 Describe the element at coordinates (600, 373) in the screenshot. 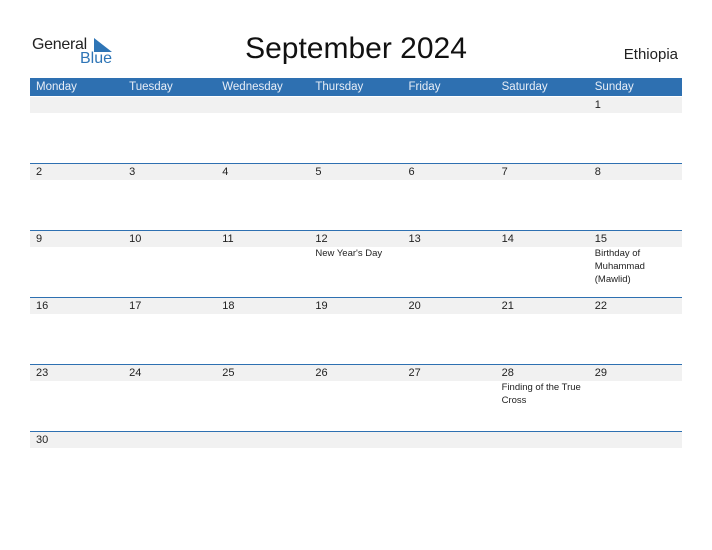

I see `day-number: 29` at that location.